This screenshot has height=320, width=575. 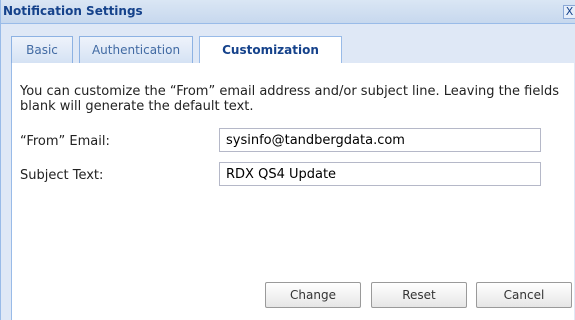 I want to click on subject-text-input, so click(x=380, y=174).